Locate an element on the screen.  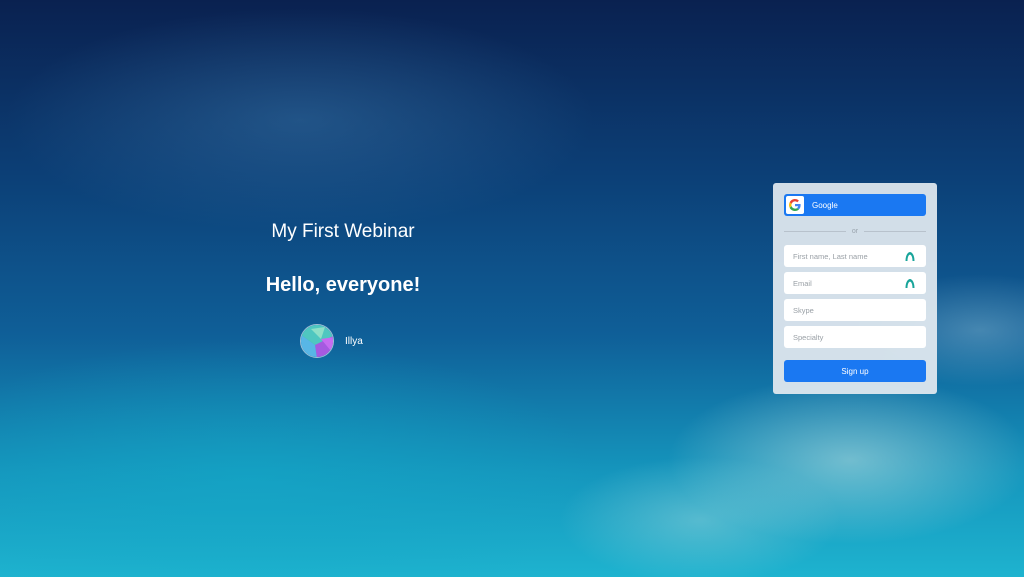
divider-line-right is located at coordinates (895, 231).